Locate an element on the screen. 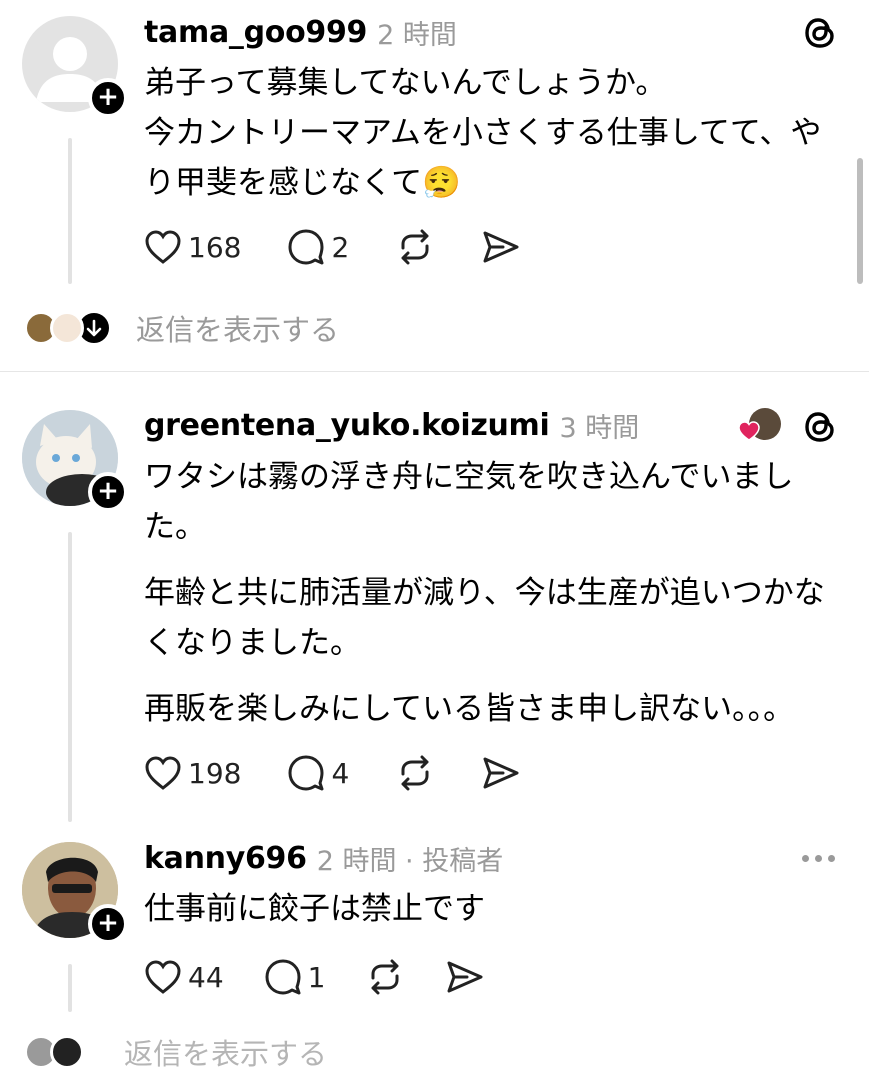 The height and width of the screenshot is (1074, 869). username: kanny696 is located at coordinates (225, 858).